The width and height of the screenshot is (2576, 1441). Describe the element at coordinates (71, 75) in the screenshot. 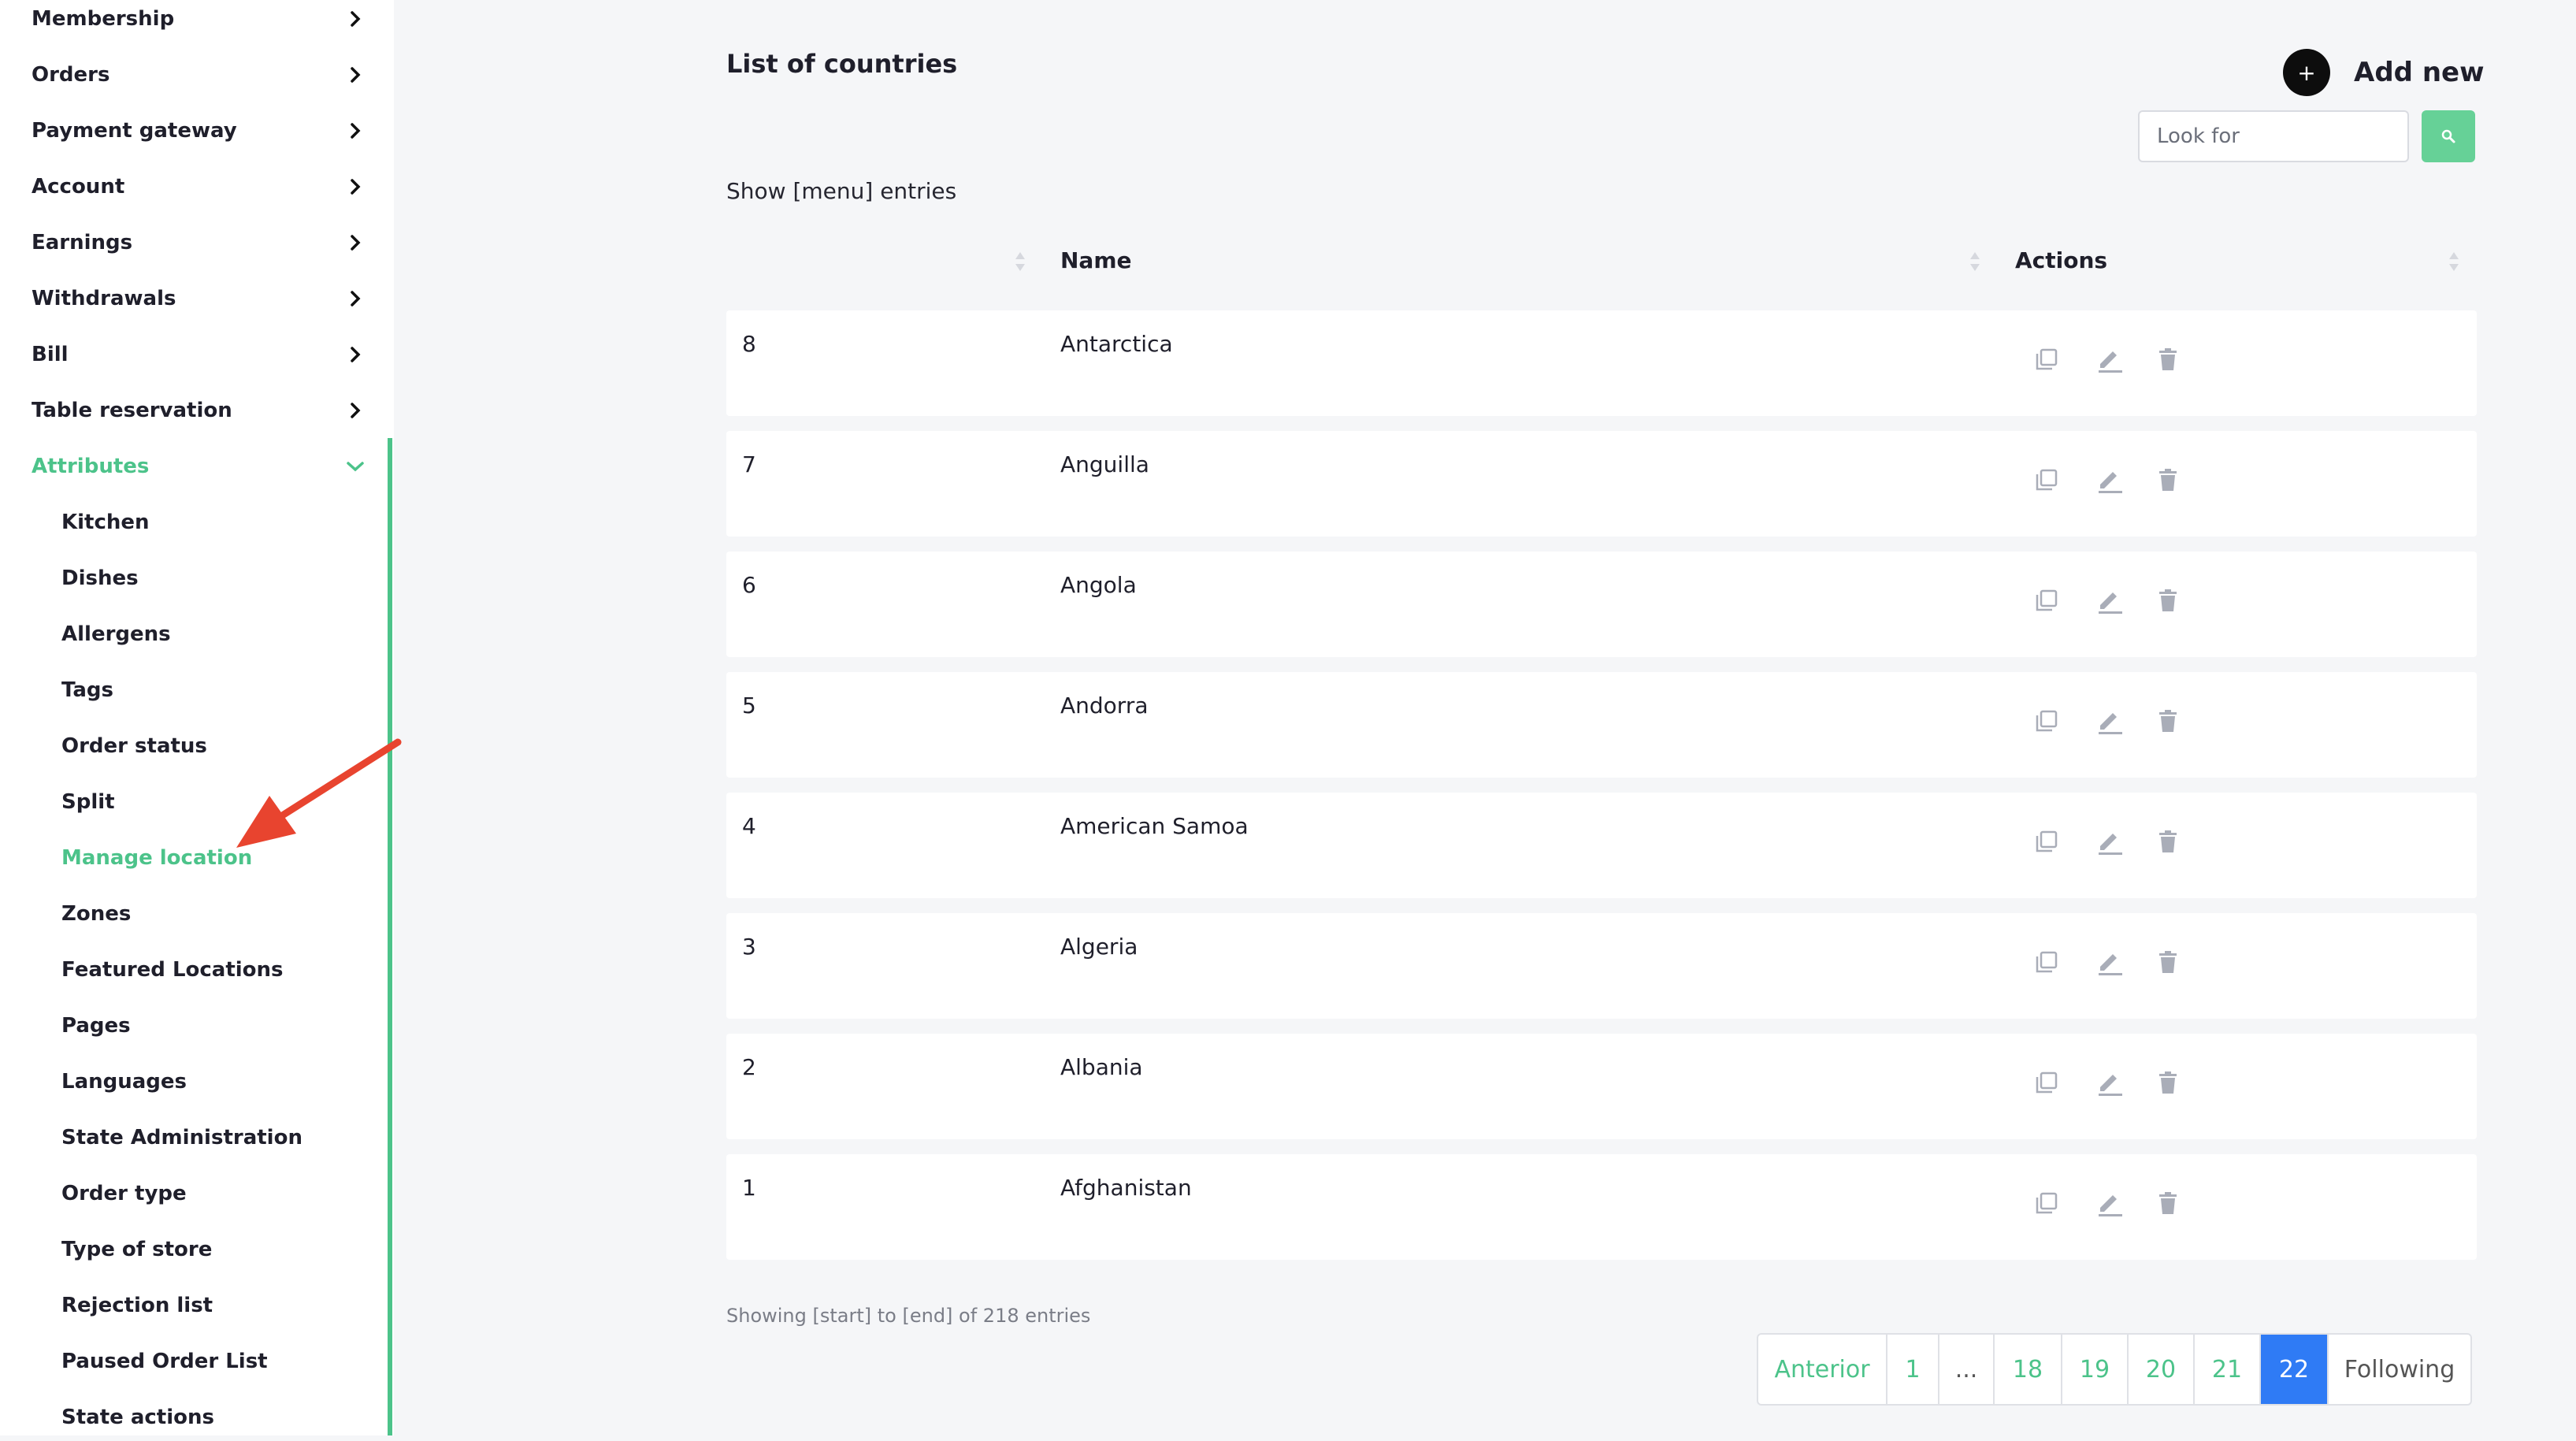

I see `sidebar-item-label: Orders` at that location.